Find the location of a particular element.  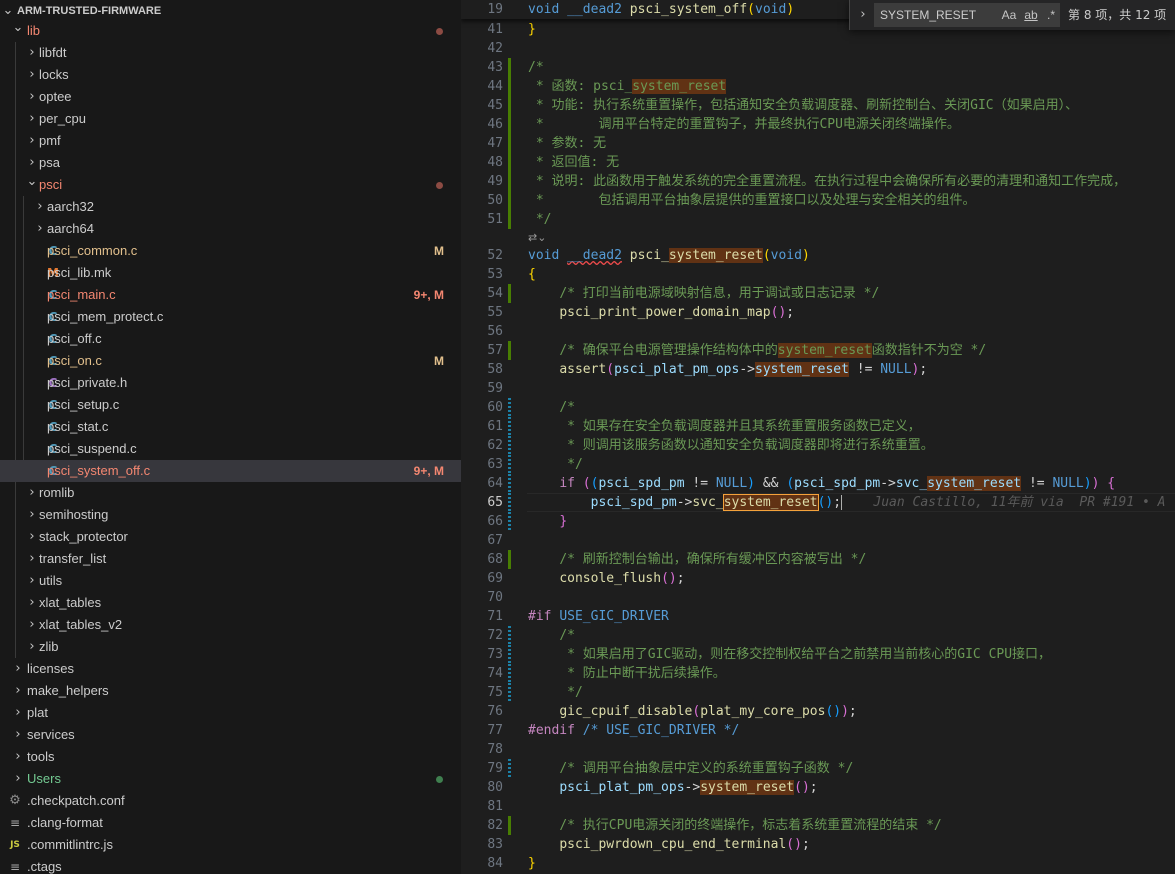

folder-item: › stack_protector is located at coordinates (230, 537).